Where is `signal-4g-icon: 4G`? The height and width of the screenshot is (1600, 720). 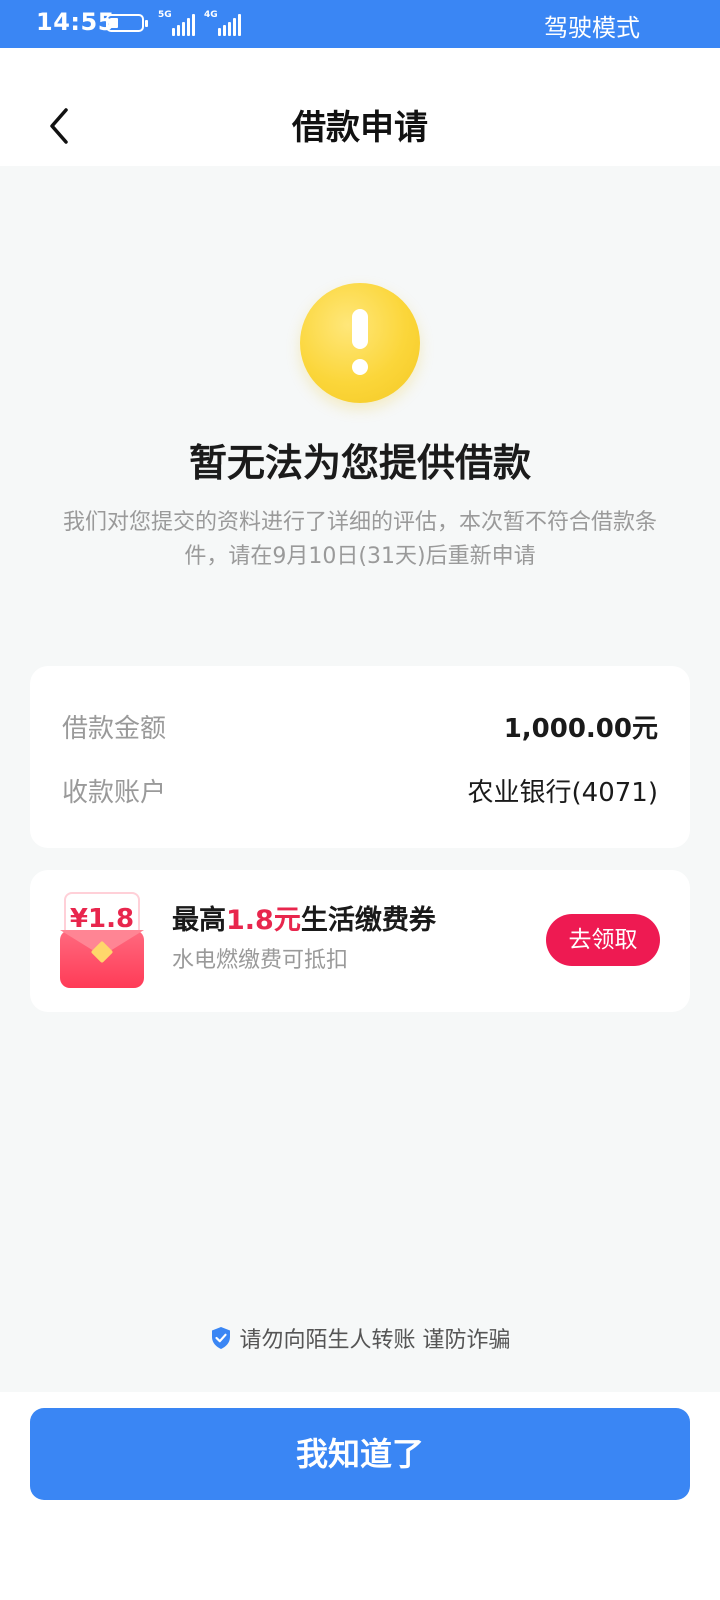 signal-4g-icon: 4G is located at coordinates (227, 23).